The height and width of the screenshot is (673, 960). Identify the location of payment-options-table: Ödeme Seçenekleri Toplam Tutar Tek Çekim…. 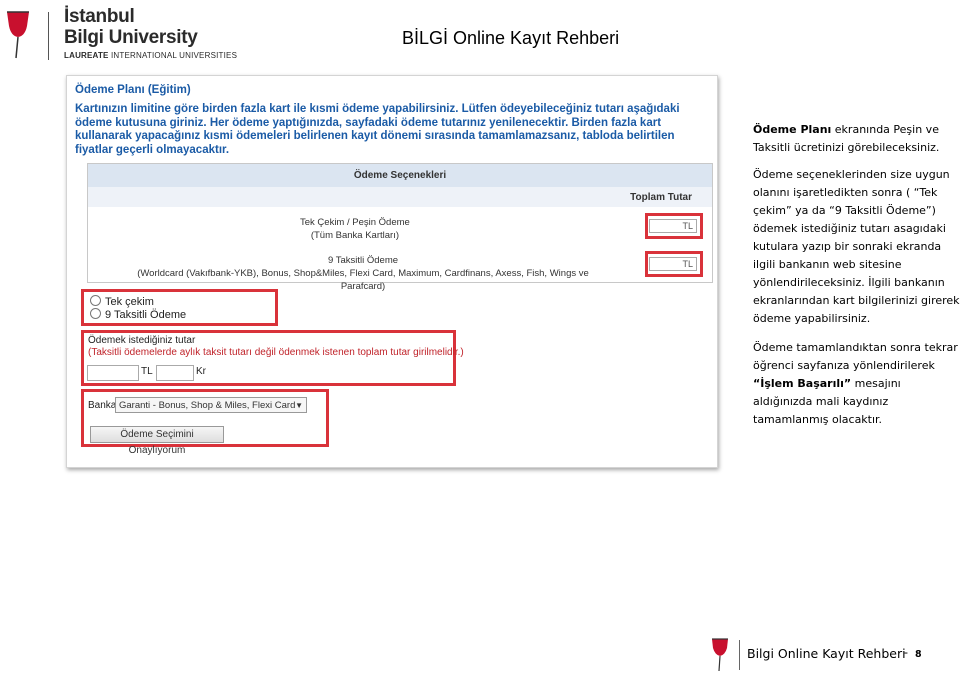
(400, 227).